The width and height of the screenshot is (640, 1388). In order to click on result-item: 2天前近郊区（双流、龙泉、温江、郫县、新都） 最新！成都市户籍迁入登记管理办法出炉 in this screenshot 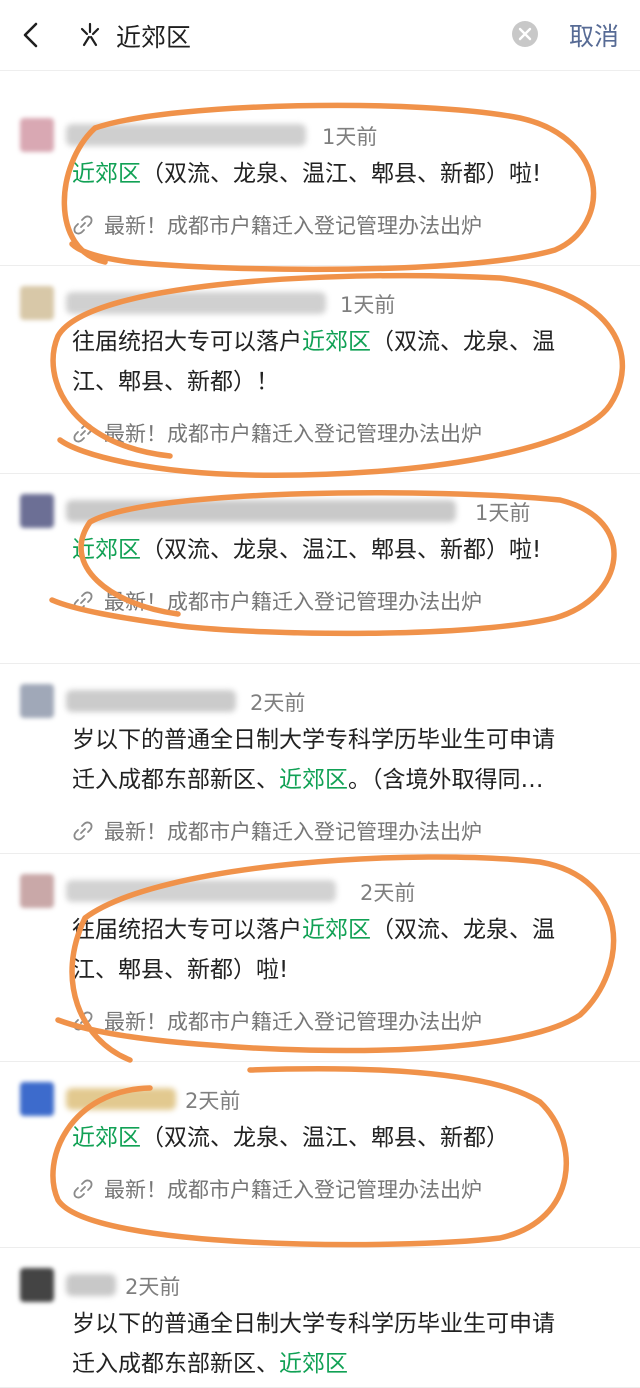, I will do `click(320, 1155)`.